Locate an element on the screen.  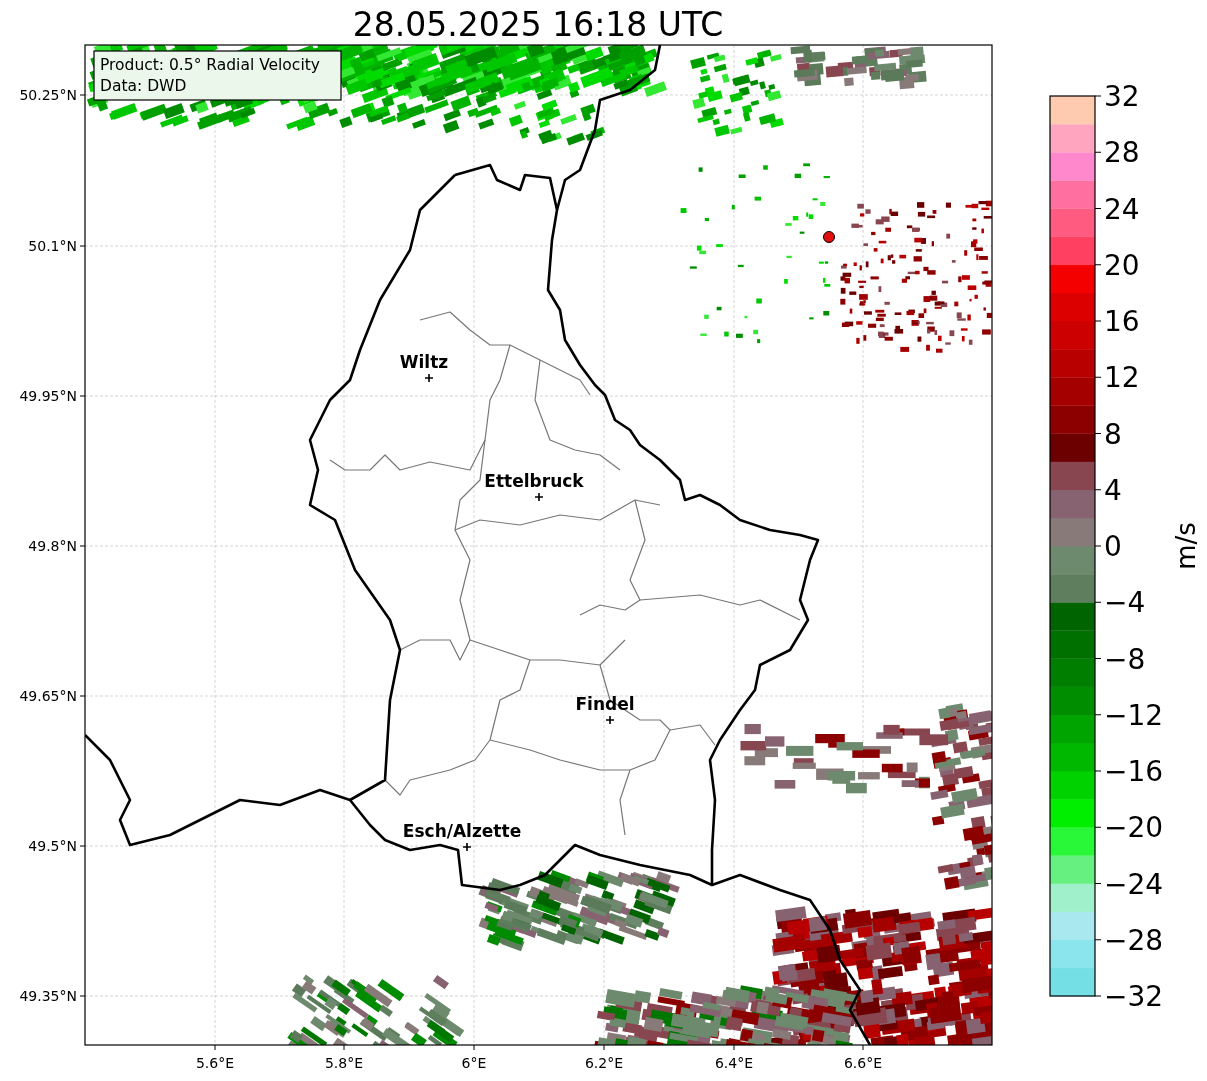
info-text: Product: 0.5° Radial Velocity is located at coordinates (210, 65).